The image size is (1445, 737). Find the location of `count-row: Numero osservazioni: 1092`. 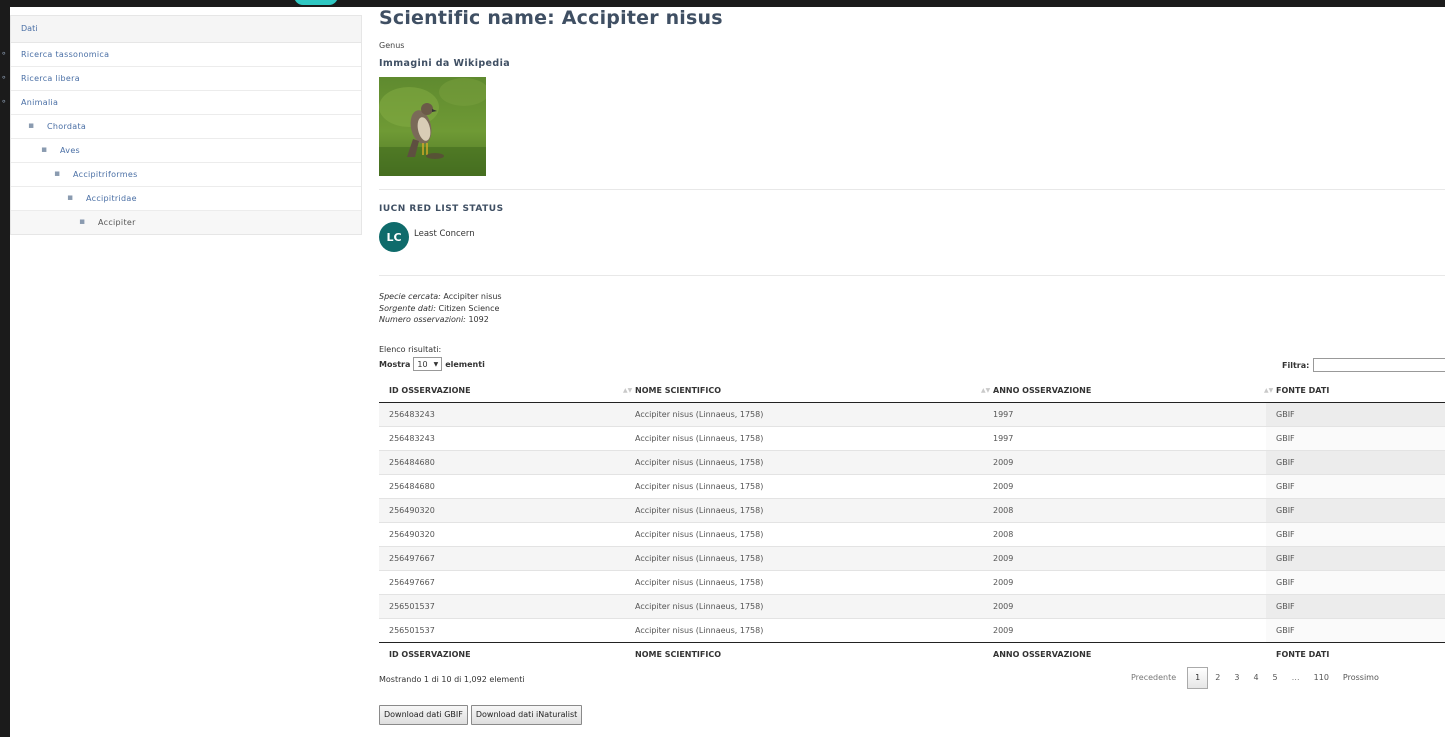

count-row: Numero osservazioni: 1092 is located at coordinates (440, 320).